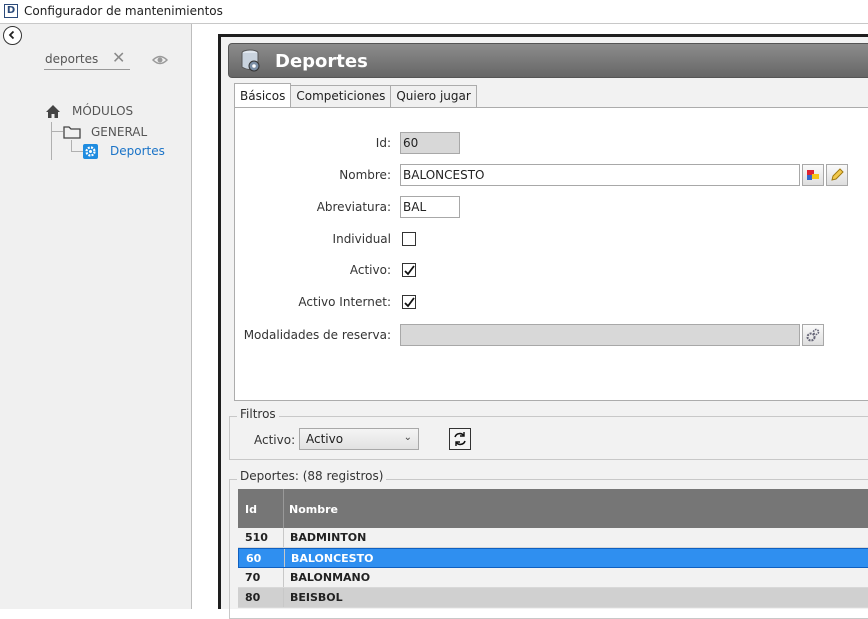  I want to click on refresh-icon, so click(460, 439).